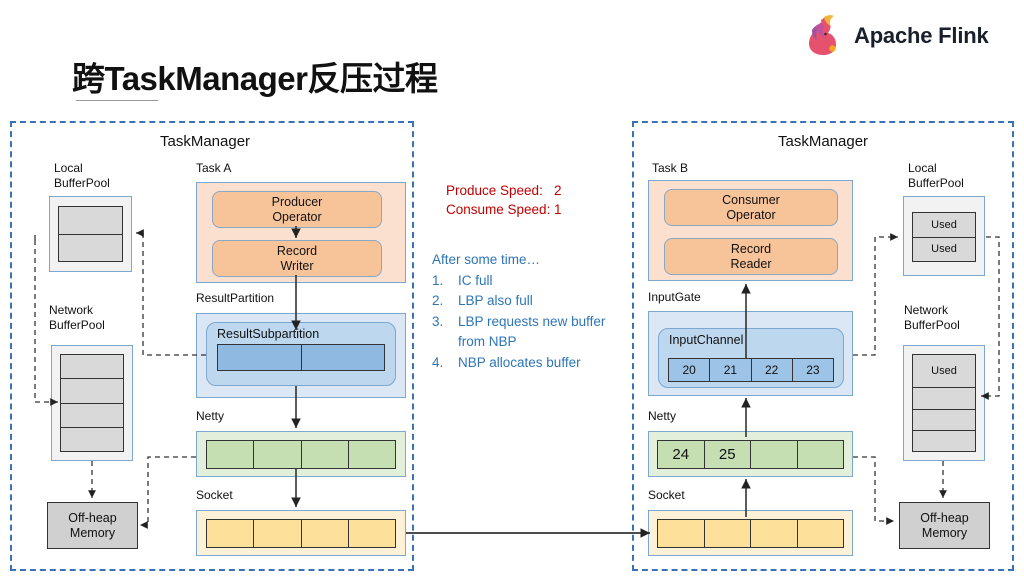 Image resolution: width=1024 pixels, height=576 pixels. What do you see at coordinates (532, 281) in the screenshot?
I see `list-item: 1. IC full` at bounding box center [532, 281].